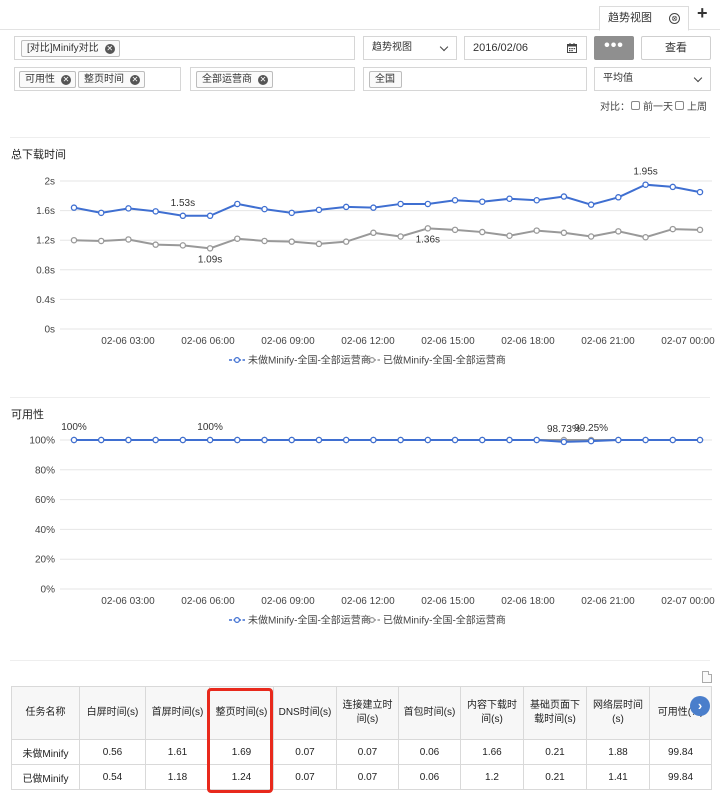 This screenshot has height=798, width=720. I want to click on table-cell: 1.61, so click(177, 752).